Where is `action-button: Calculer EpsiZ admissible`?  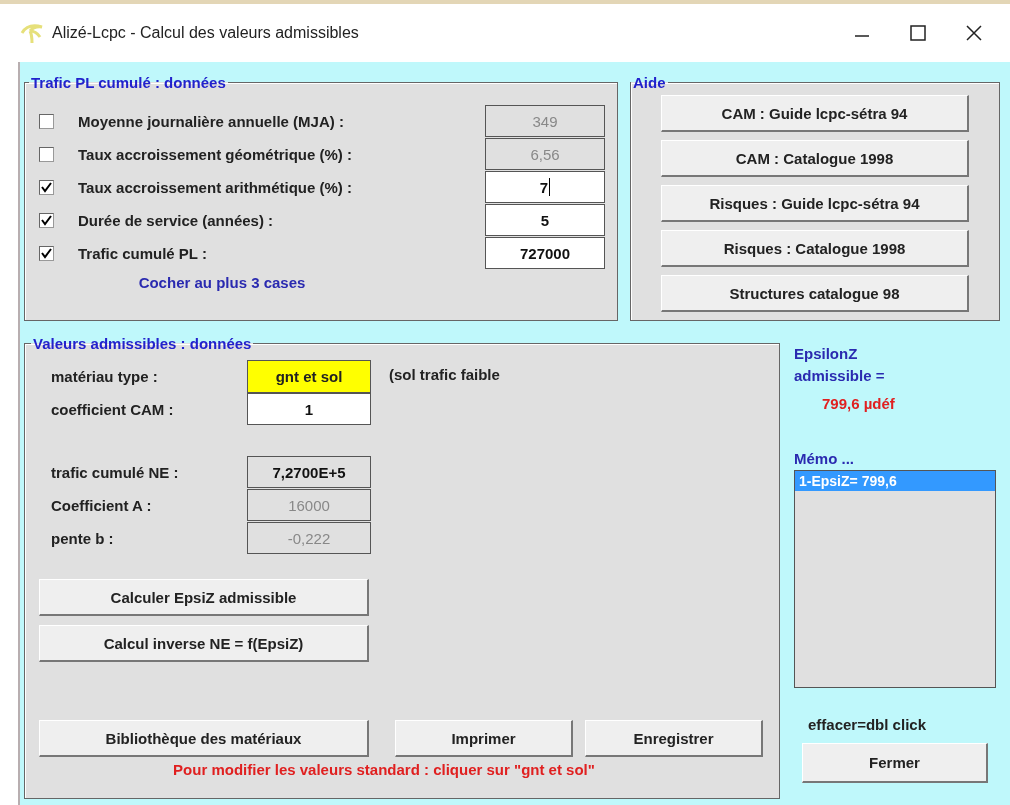 action-button: Calculer EpsiZ admissible is located at coordinates (204, 597).